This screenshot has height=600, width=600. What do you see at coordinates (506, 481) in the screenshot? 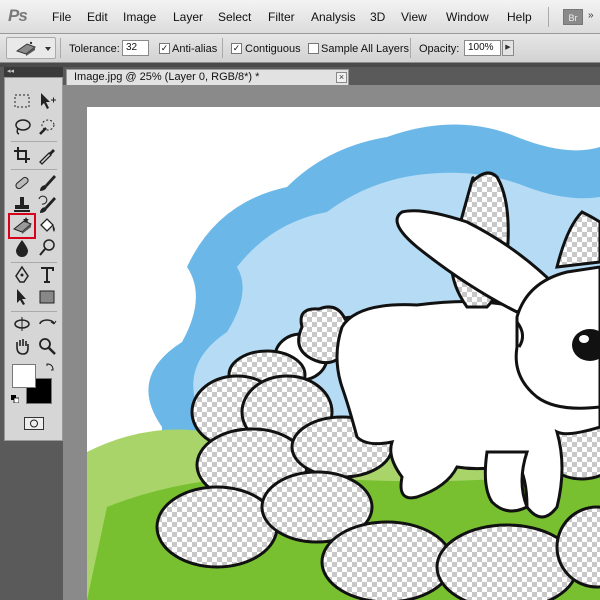
I see `rabbit-leg` at bounding box center [506, 481].